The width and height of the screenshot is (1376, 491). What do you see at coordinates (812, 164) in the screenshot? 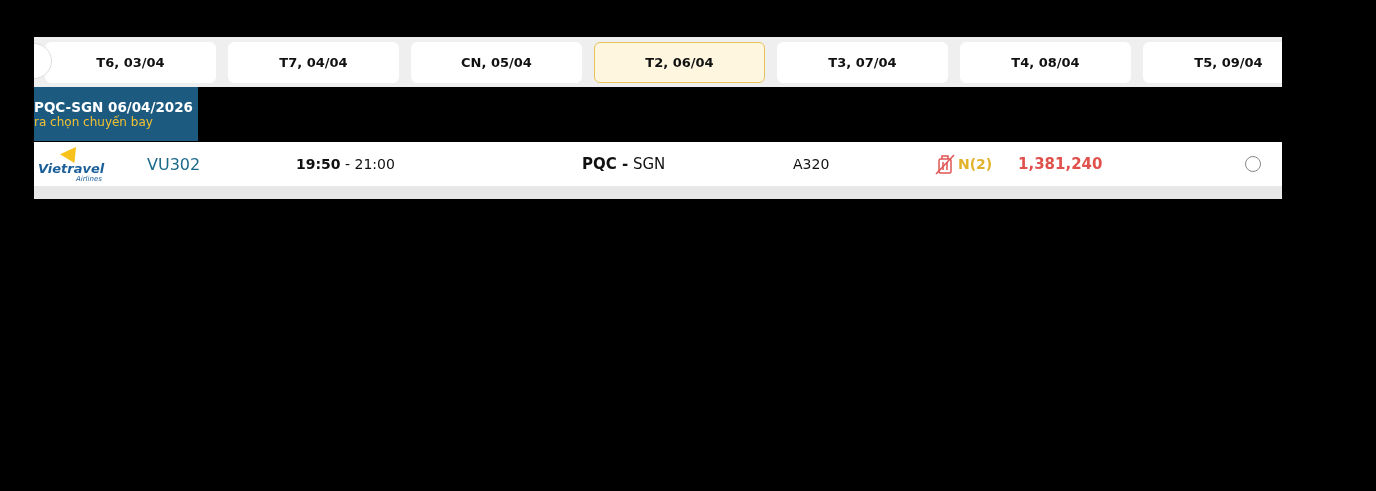
I see `aircraft-type: A320` at bounding box center [812, 164].